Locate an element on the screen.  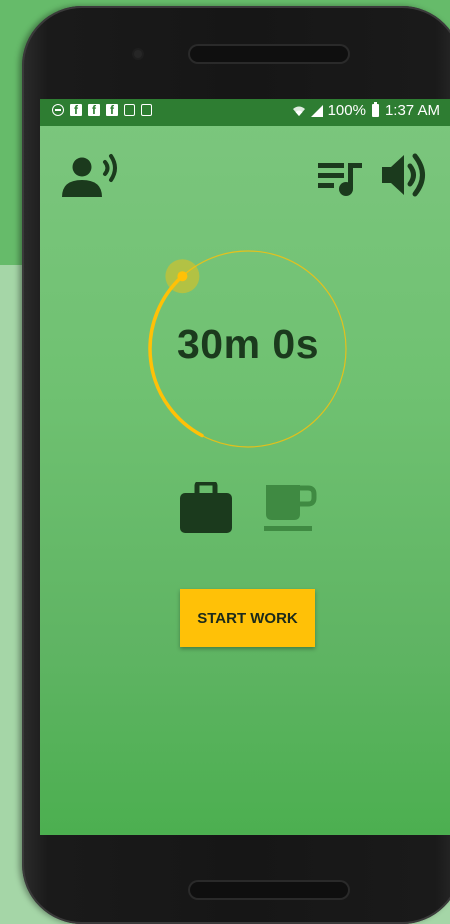
toolbar is located at coordinates (245, 176).